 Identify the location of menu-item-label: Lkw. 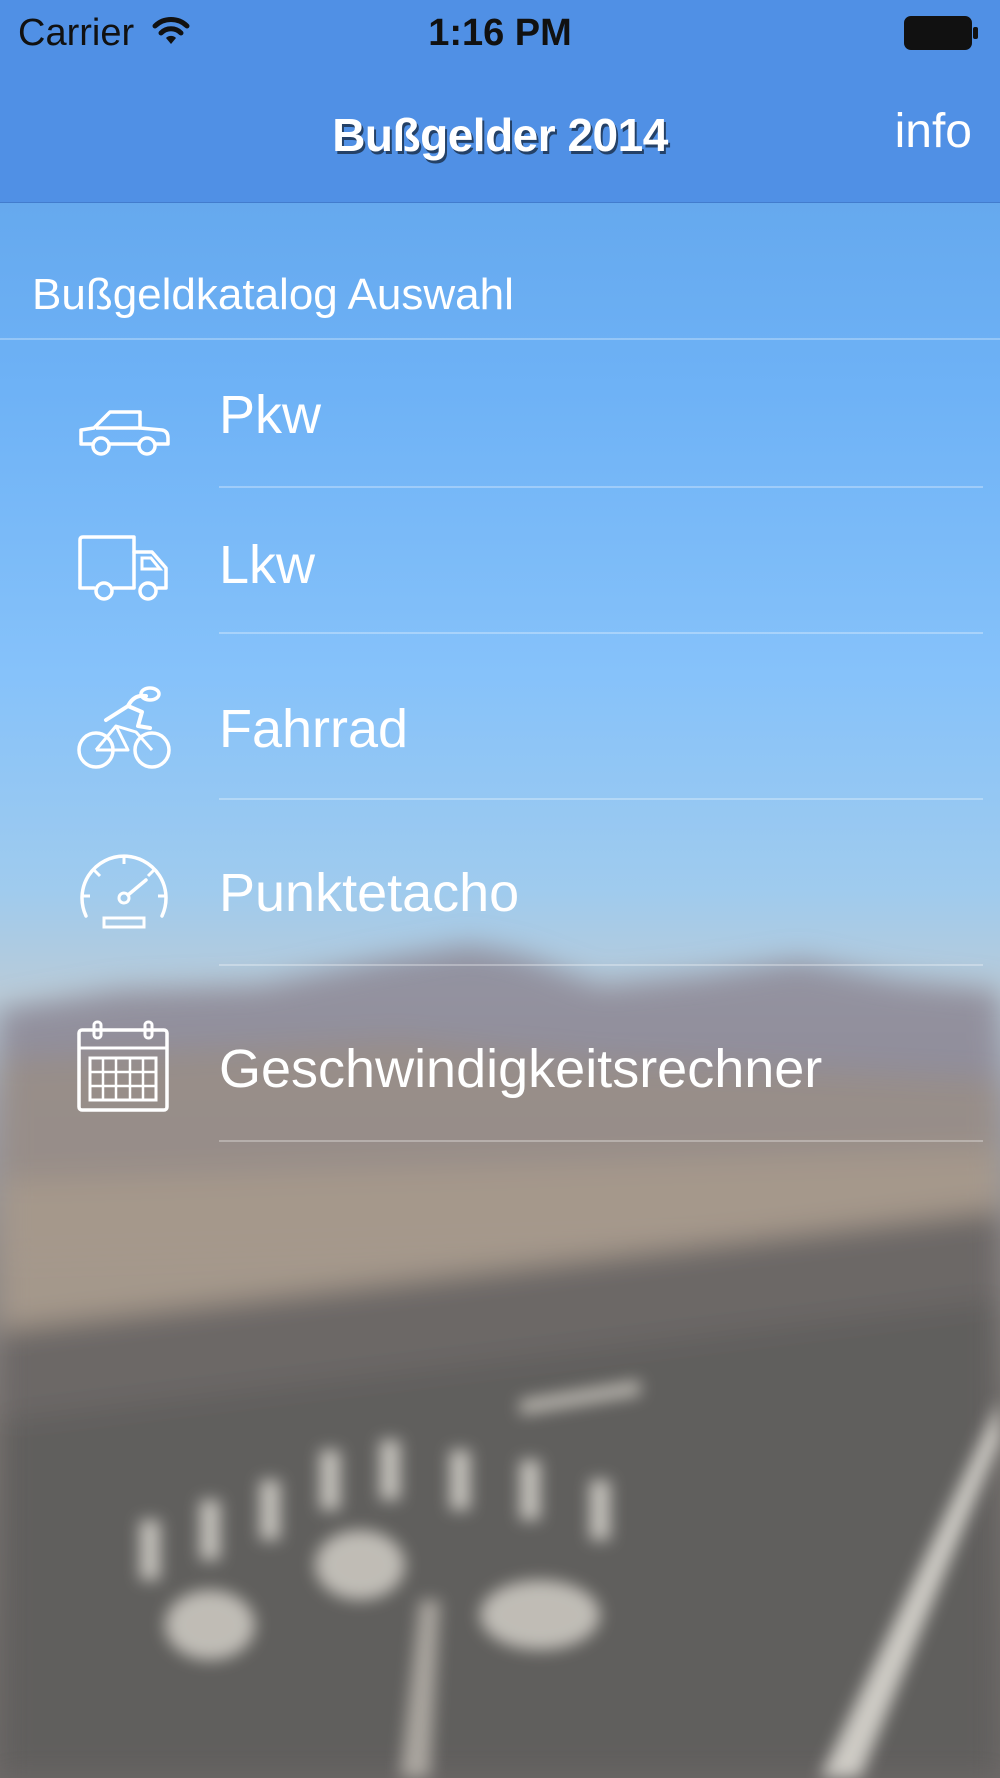
(267, 565).